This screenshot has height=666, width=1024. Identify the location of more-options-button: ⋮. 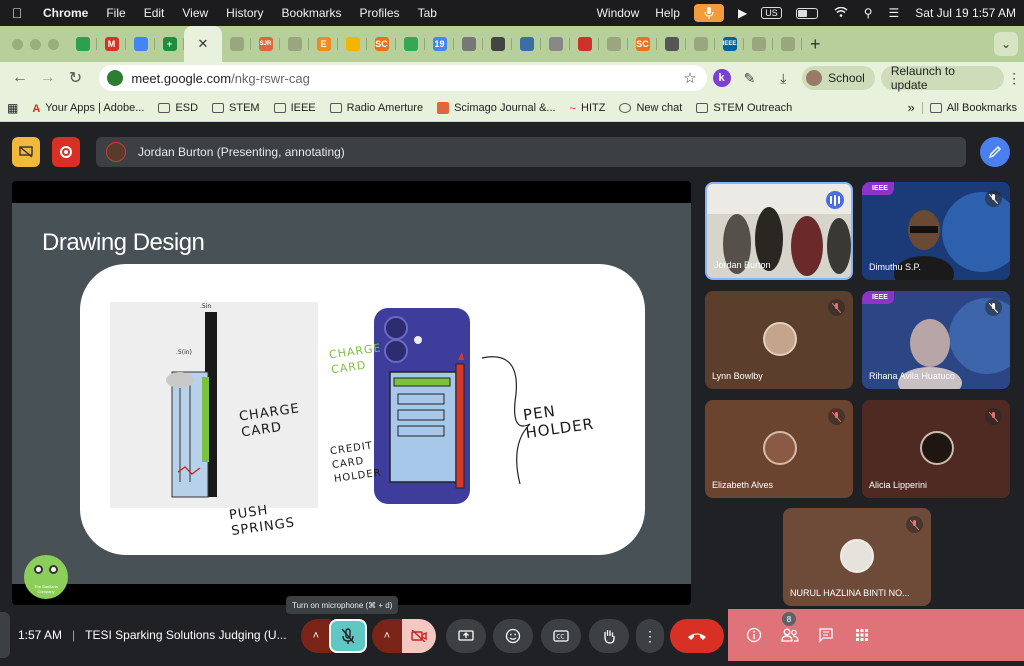
(650, 636).